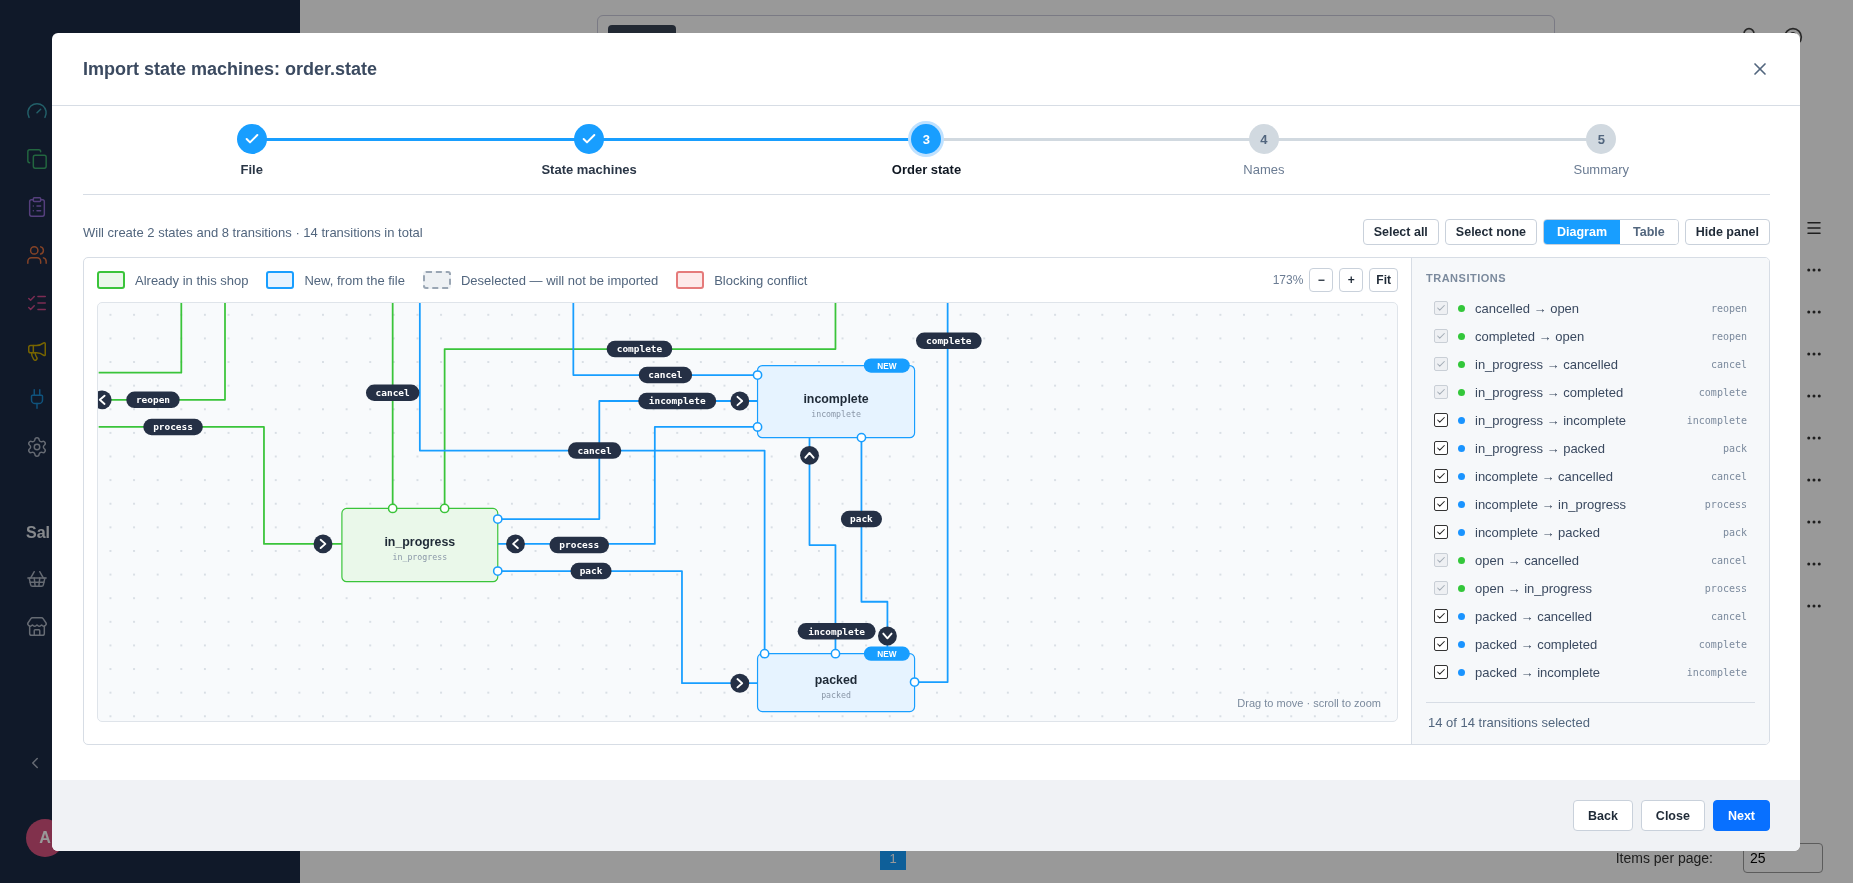  Describe the element at coordinates (1383, 280) in the screenshot. I see `fit-button: Fit` at that location.